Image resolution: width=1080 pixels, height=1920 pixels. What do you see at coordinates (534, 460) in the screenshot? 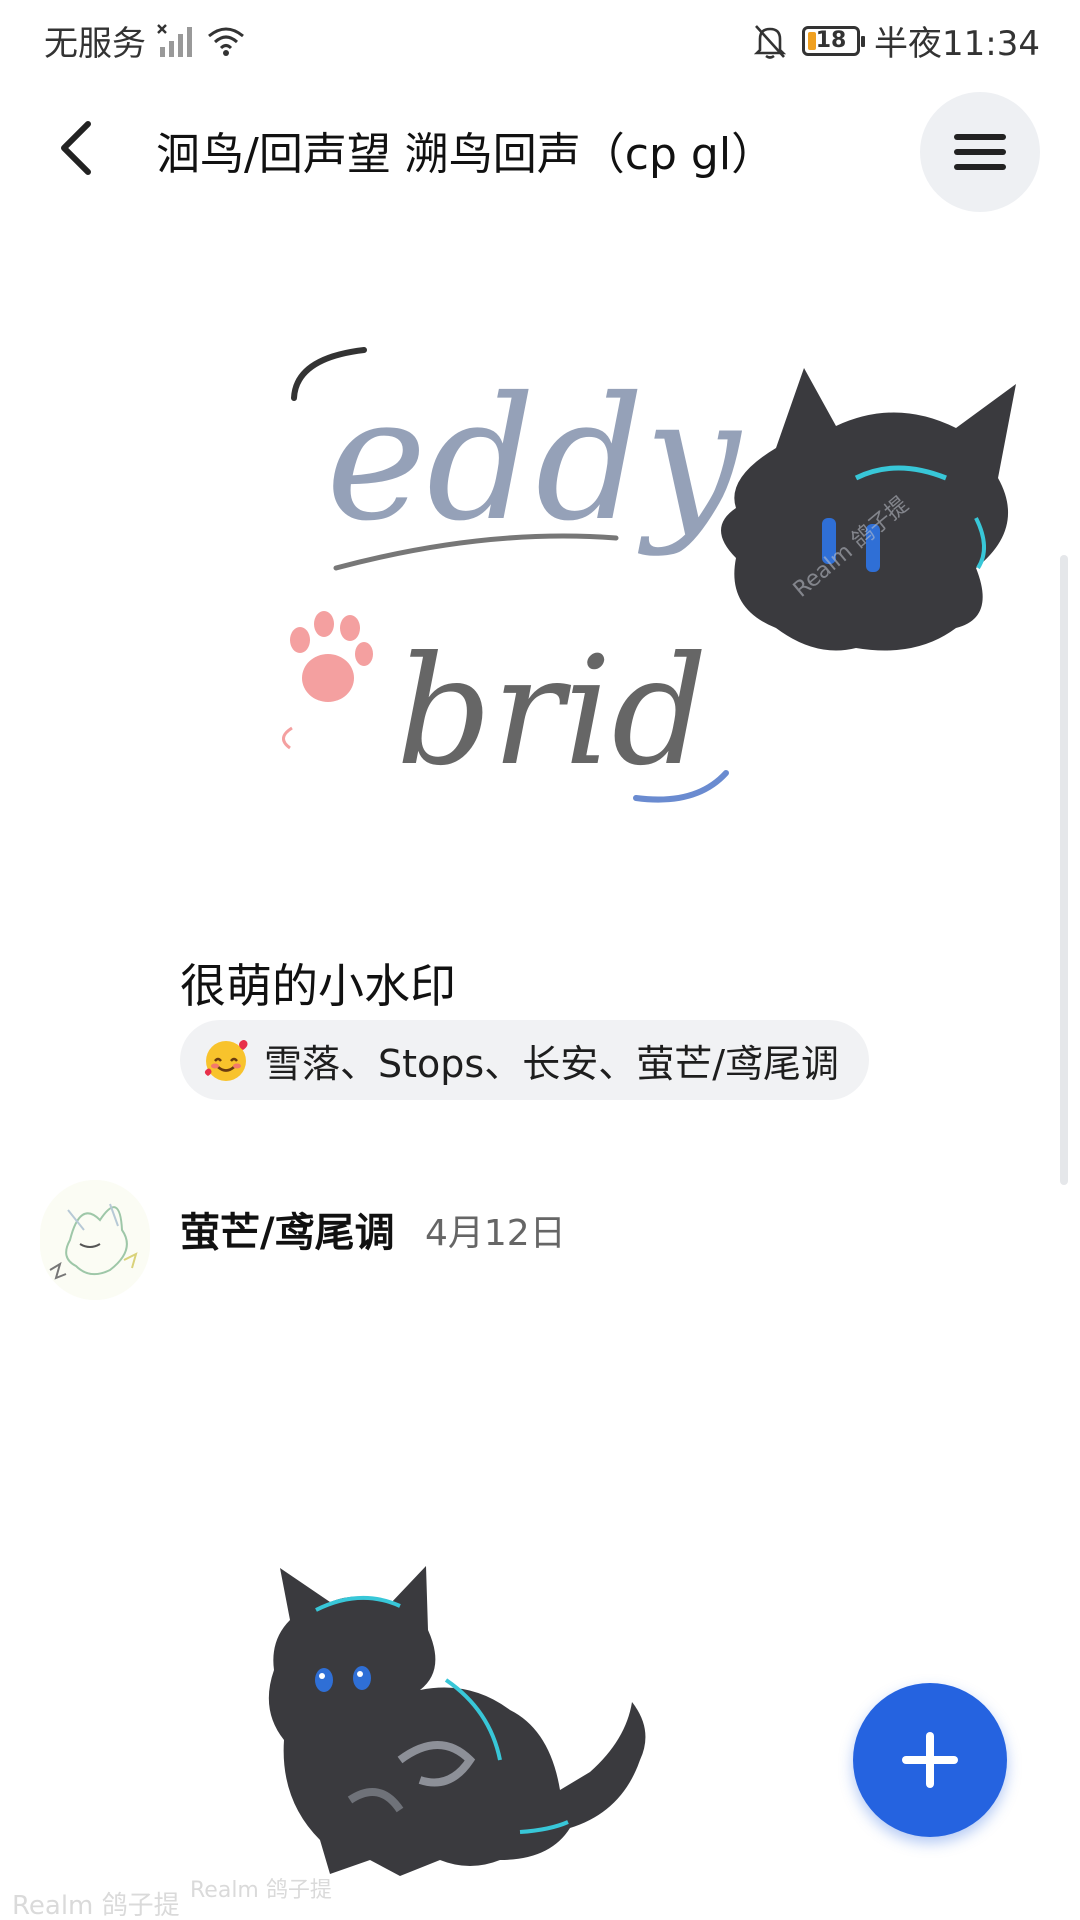
I see `watermark-text-line1: eddy` at bounding box center [534, 460].